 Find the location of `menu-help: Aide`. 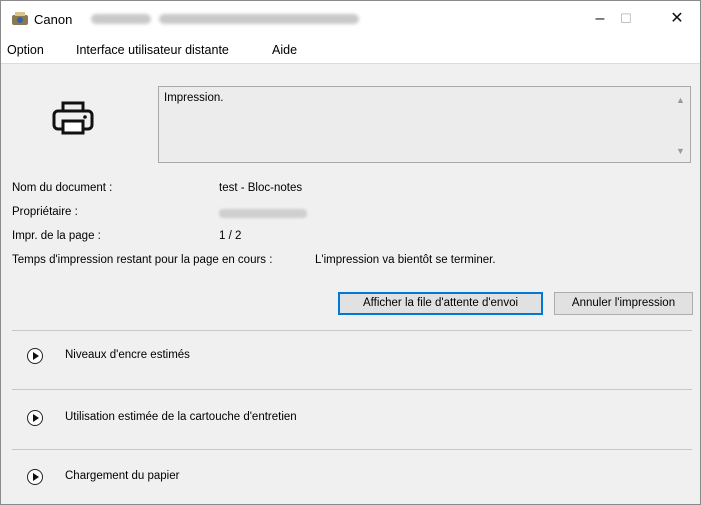

menu-help: Aide is located at coordinates (284, 50).